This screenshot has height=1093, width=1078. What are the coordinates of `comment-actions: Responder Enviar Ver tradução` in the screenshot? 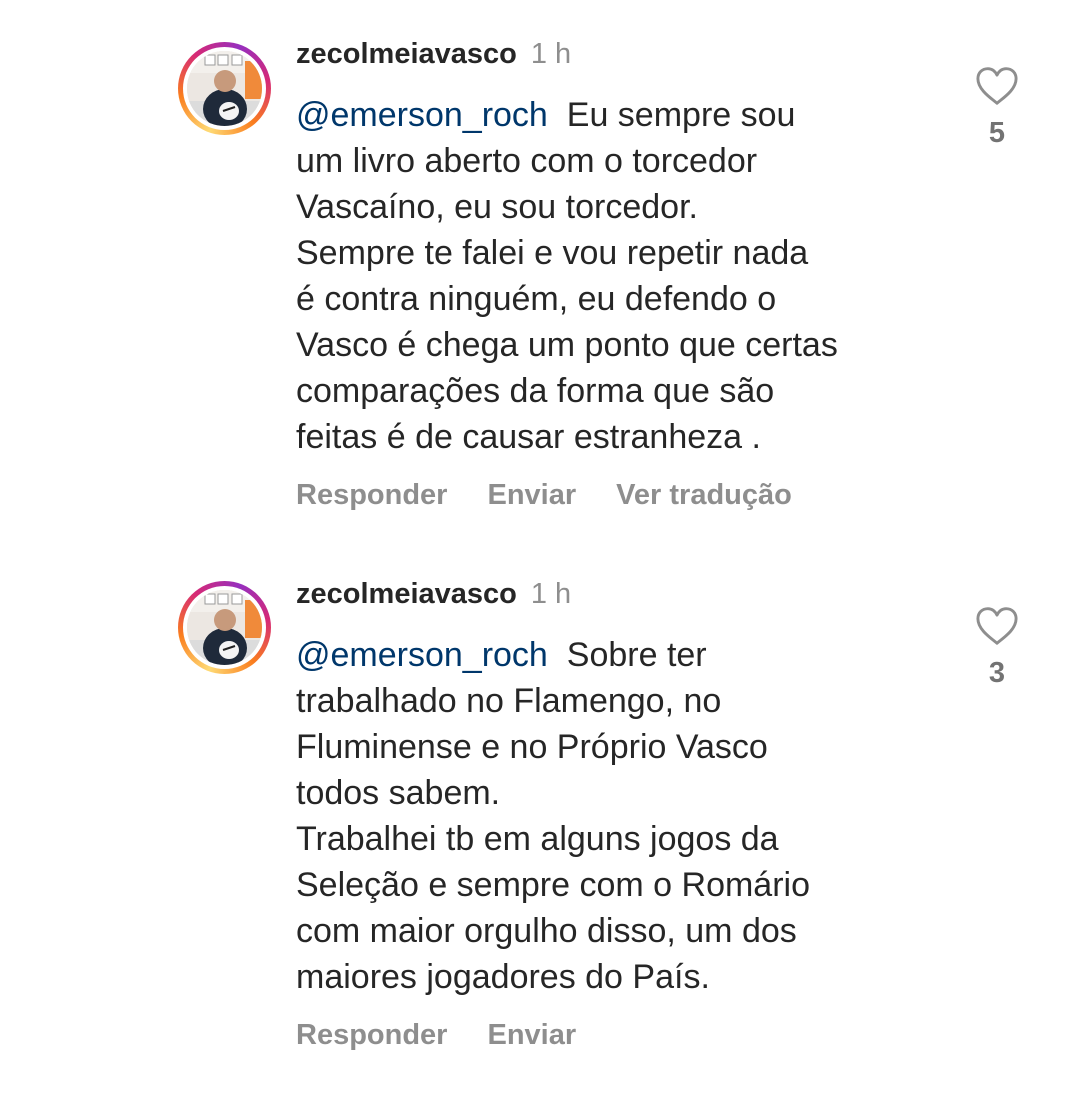 It's located at (564, 495).